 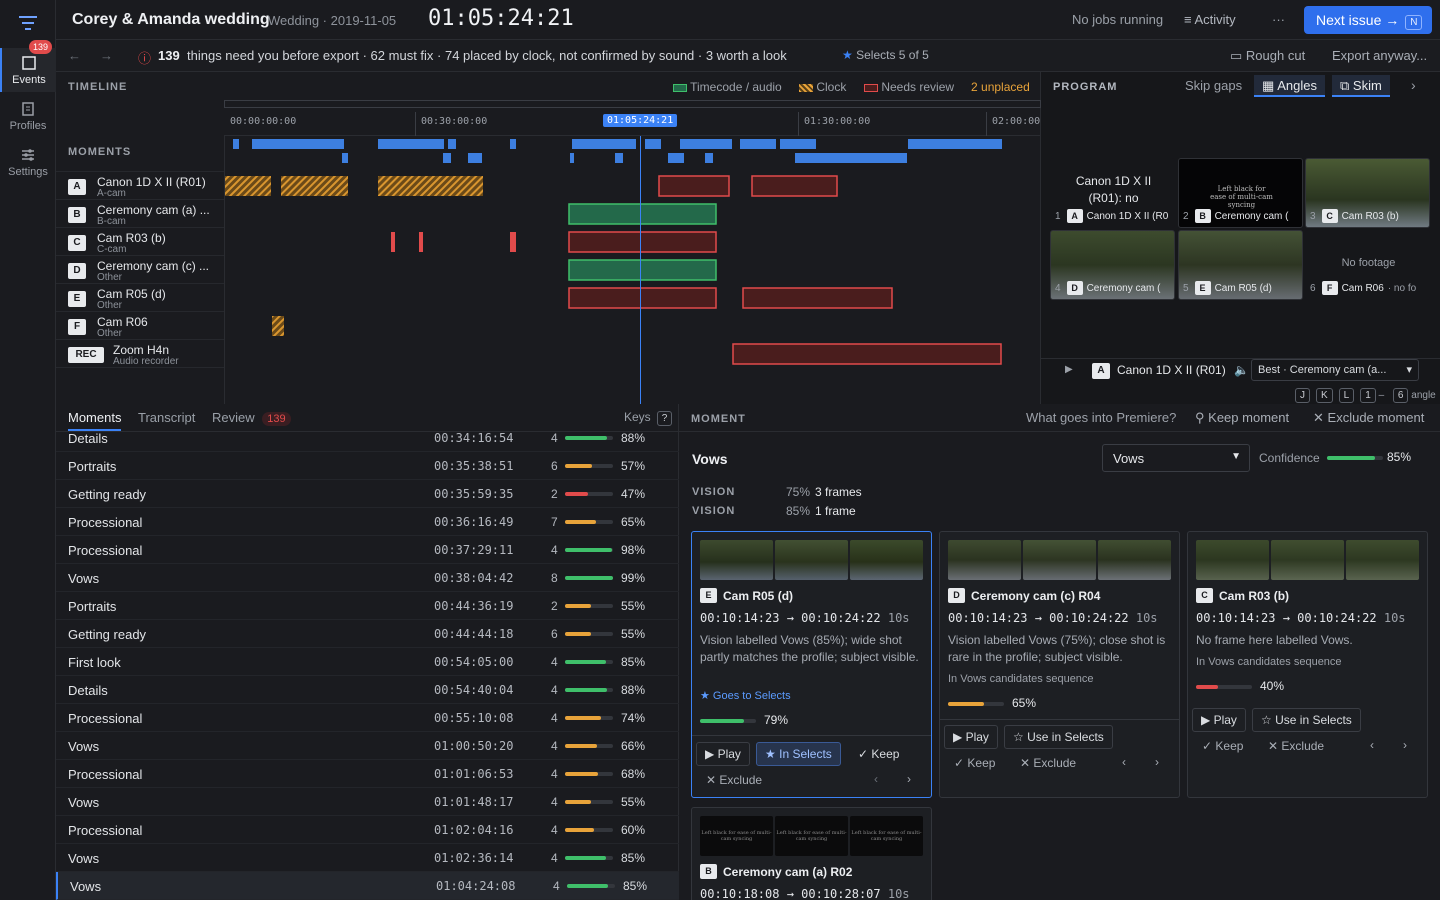 I want to click on list-item: Vows 00:38:04:42 8 99%, so click(x=367, y=578).